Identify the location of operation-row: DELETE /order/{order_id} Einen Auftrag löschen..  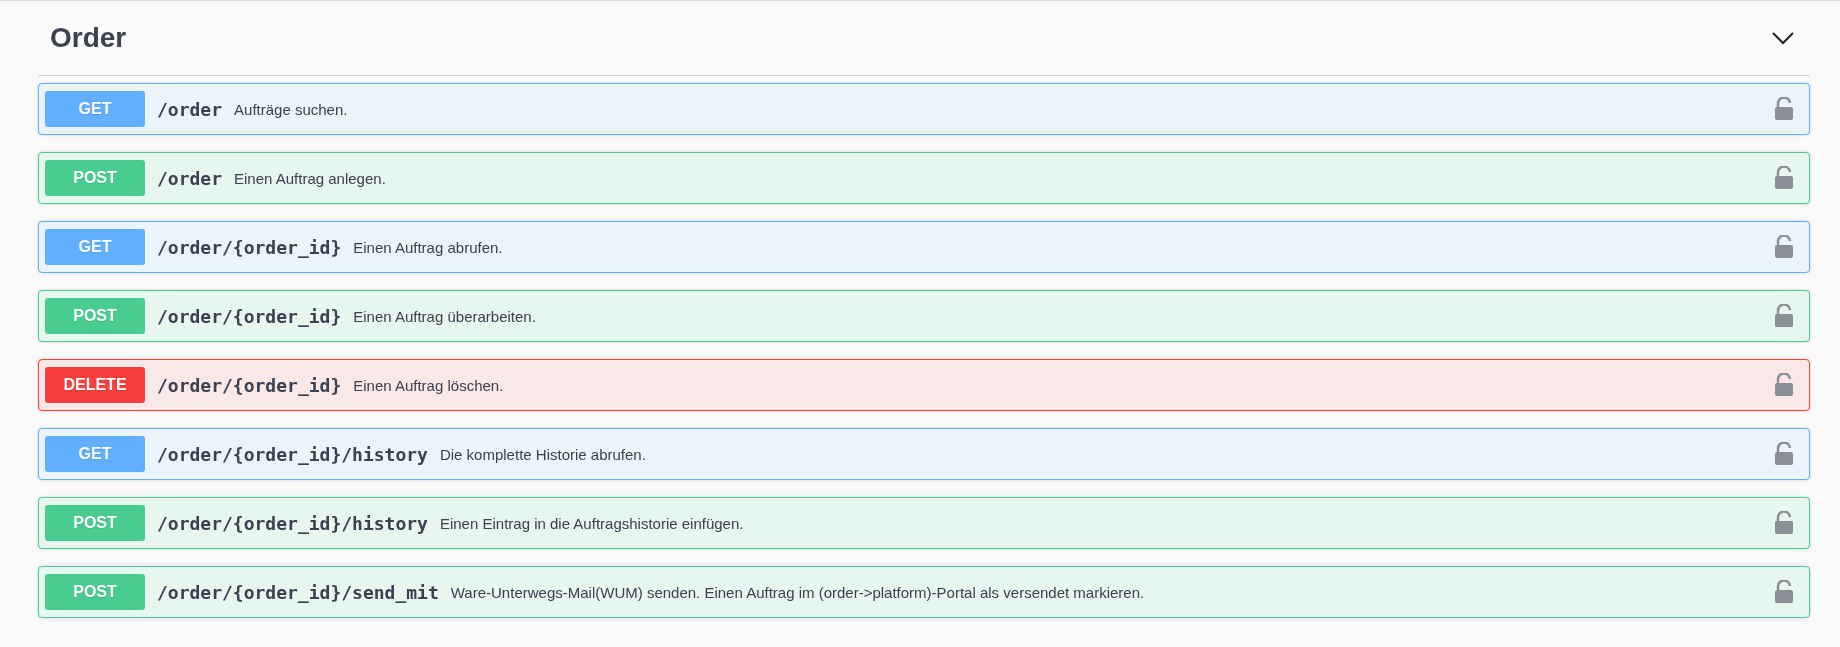
(924, 385).